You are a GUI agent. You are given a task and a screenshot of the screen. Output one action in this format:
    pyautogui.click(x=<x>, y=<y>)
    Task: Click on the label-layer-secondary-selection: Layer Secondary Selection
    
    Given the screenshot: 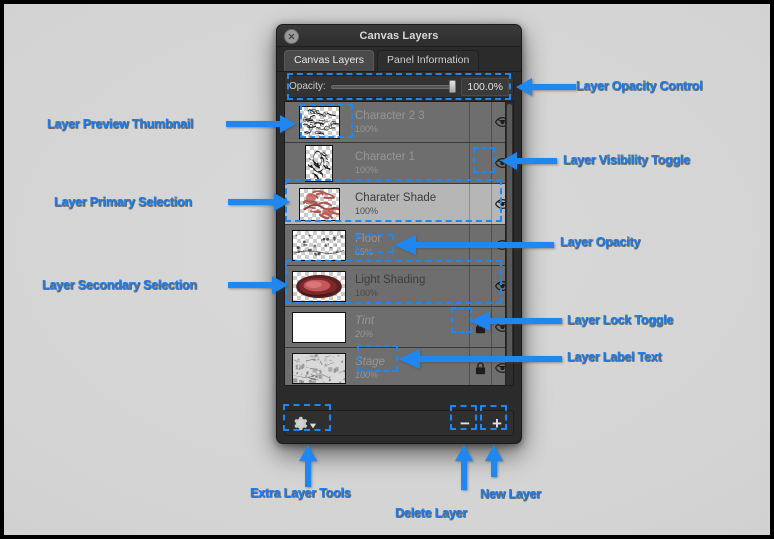 What is the action you would take?
    pyautogui.click(x=119, y=285)
    